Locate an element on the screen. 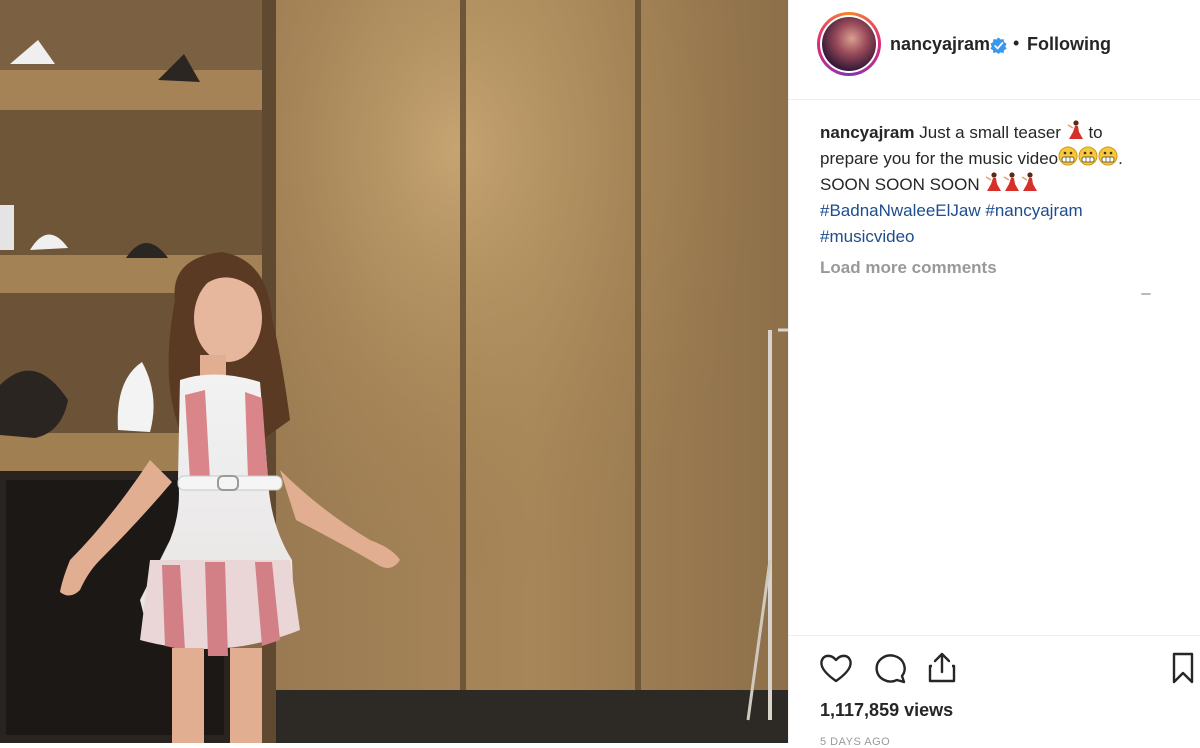 This screenshot has width=1200, height=748. story-ring is located at coordinates (849, 44).